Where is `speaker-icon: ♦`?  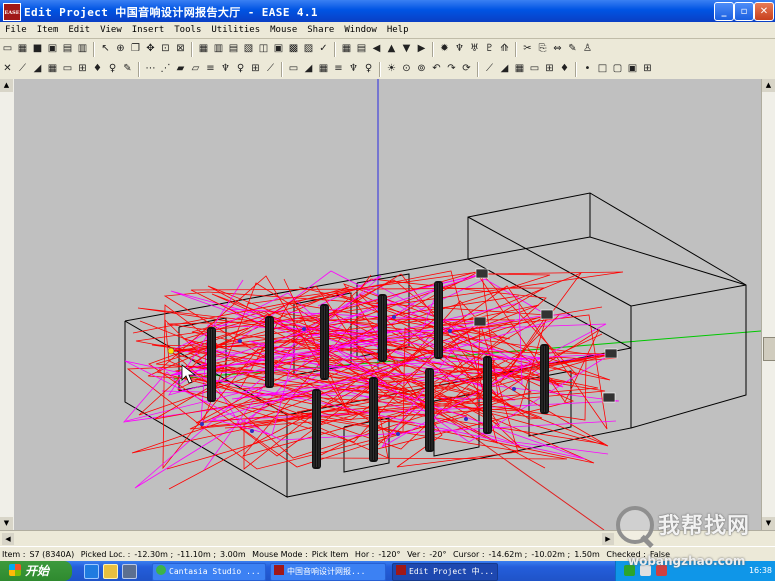 speaker-icon: ♦ is located at coordinates (97, 69).